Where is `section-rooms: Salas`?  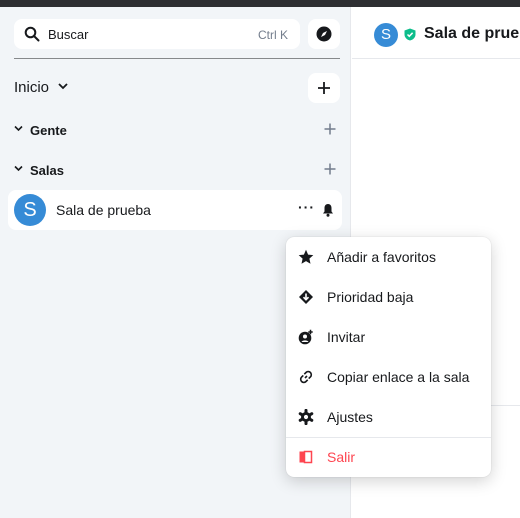
section-rooms: Salas is located at coordinates (177, 170).